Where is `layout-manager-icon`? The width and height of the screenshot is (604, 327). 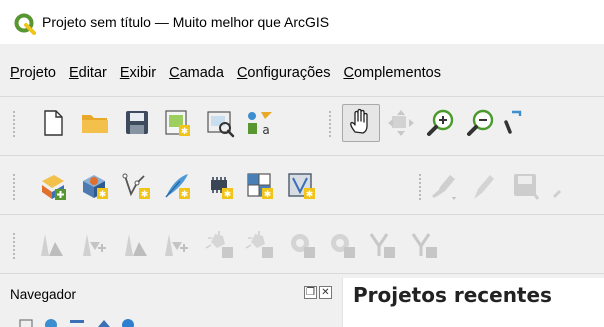 layout-manager-icon is located at coordinates (221, 124).